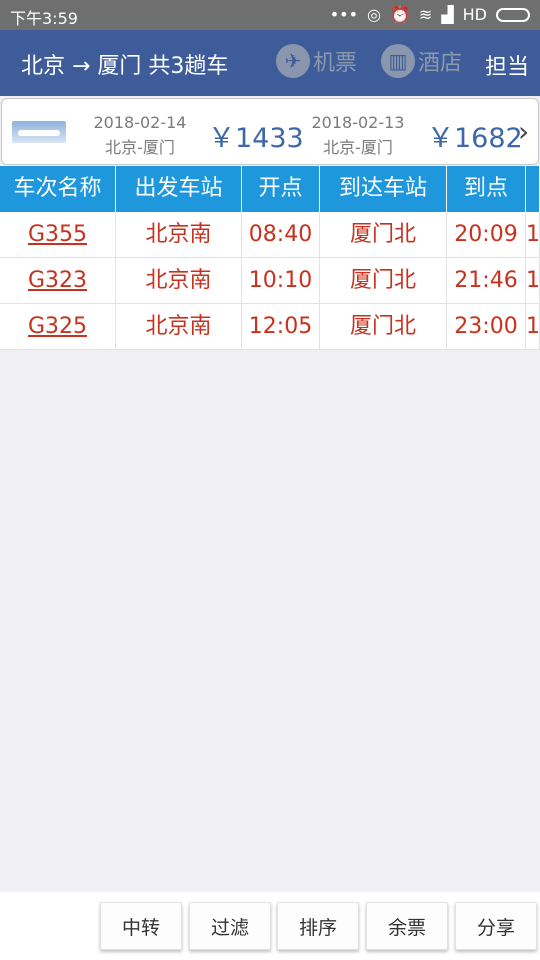 The image size is (540, 960). I want to click on depart-time: 12:05, so click(281, 326).